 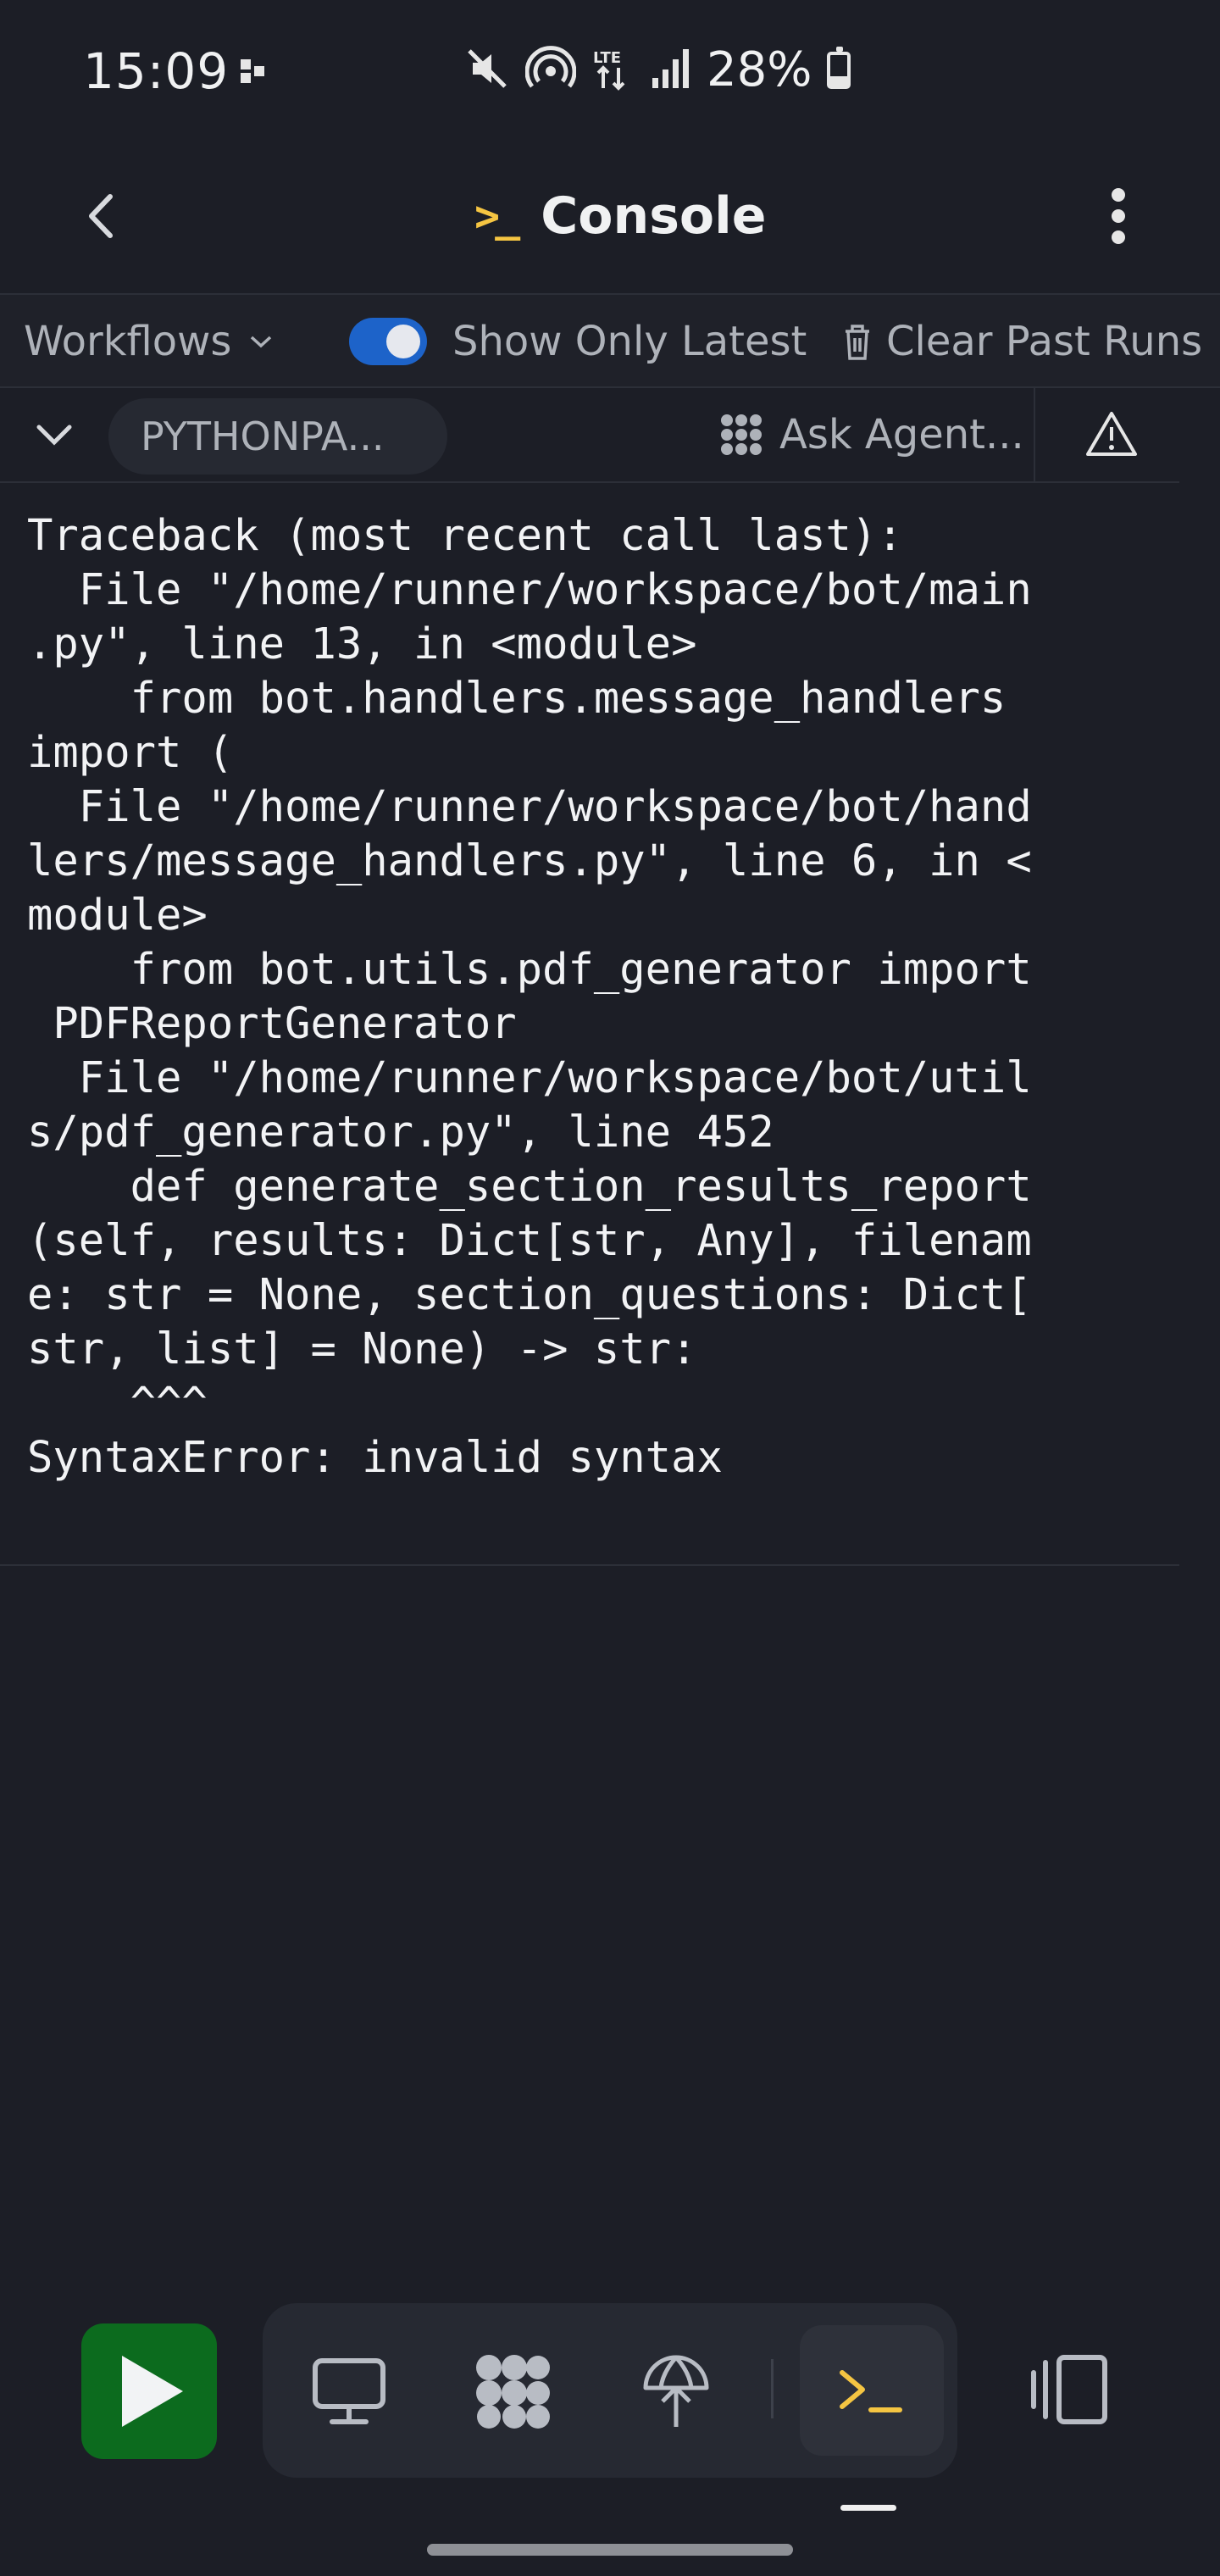 I want to click on dock-divider, so click(x=772, y=2388).